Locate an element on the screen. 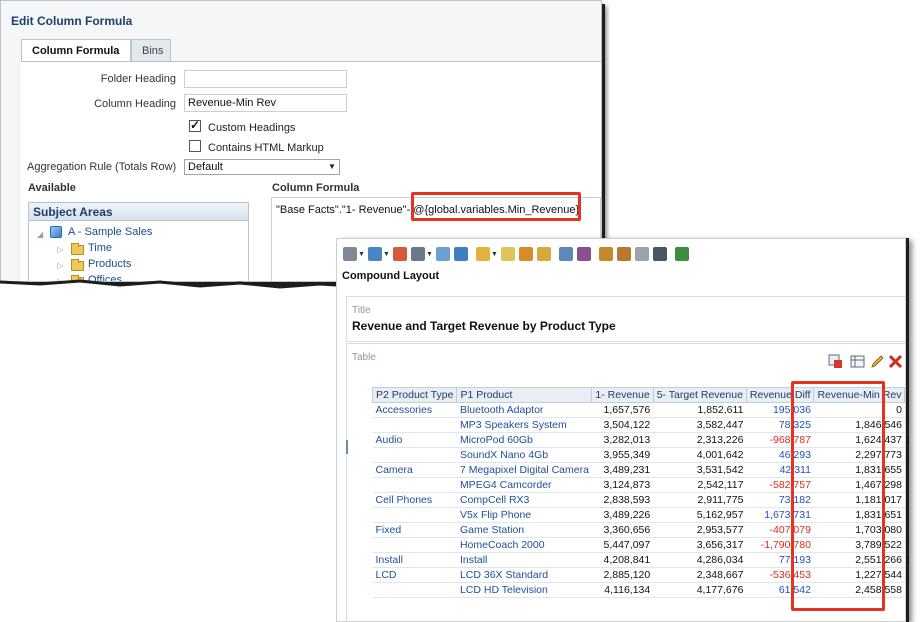  pencil-icon is located at coordinates (877, 361).